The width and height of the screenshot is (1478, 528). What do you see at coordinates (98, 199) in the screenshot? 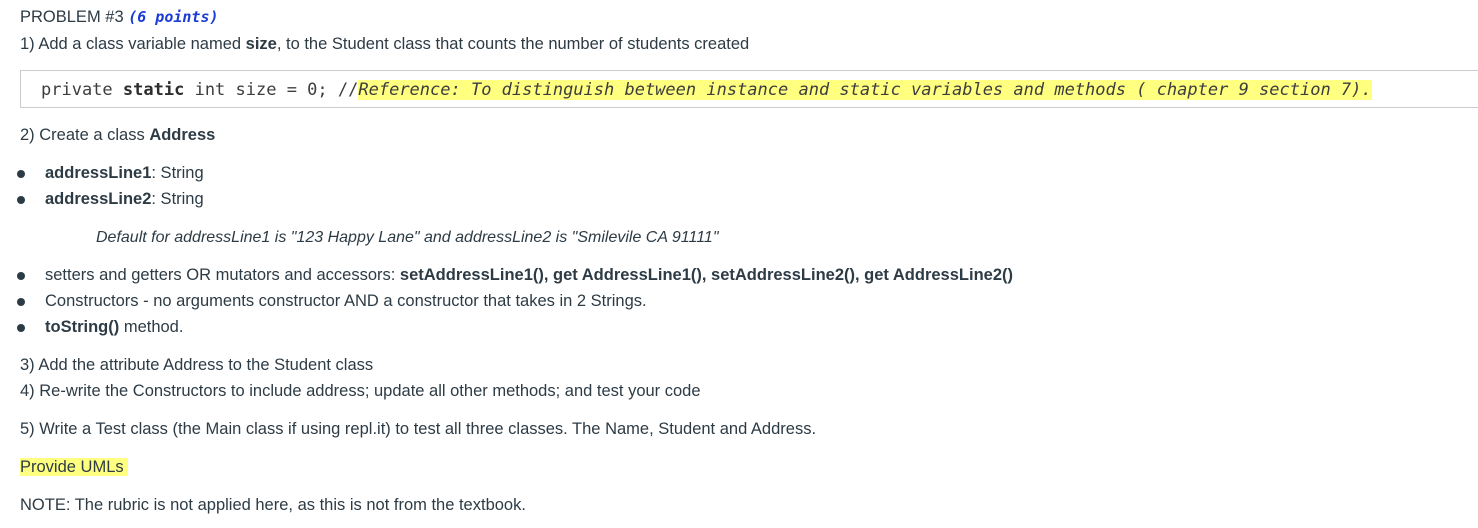
I see `field-name: addressLine2` at bounding box center [98, 199].